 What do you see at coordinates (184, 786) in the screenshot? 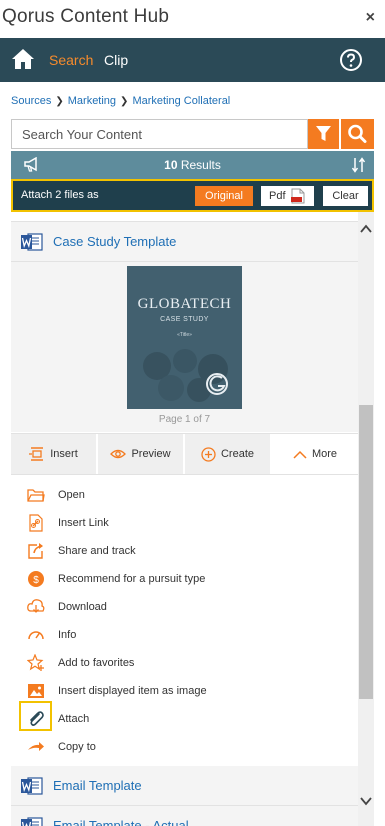
I see `list-item-email-template: Email Template` at bounding box center [184, 786].